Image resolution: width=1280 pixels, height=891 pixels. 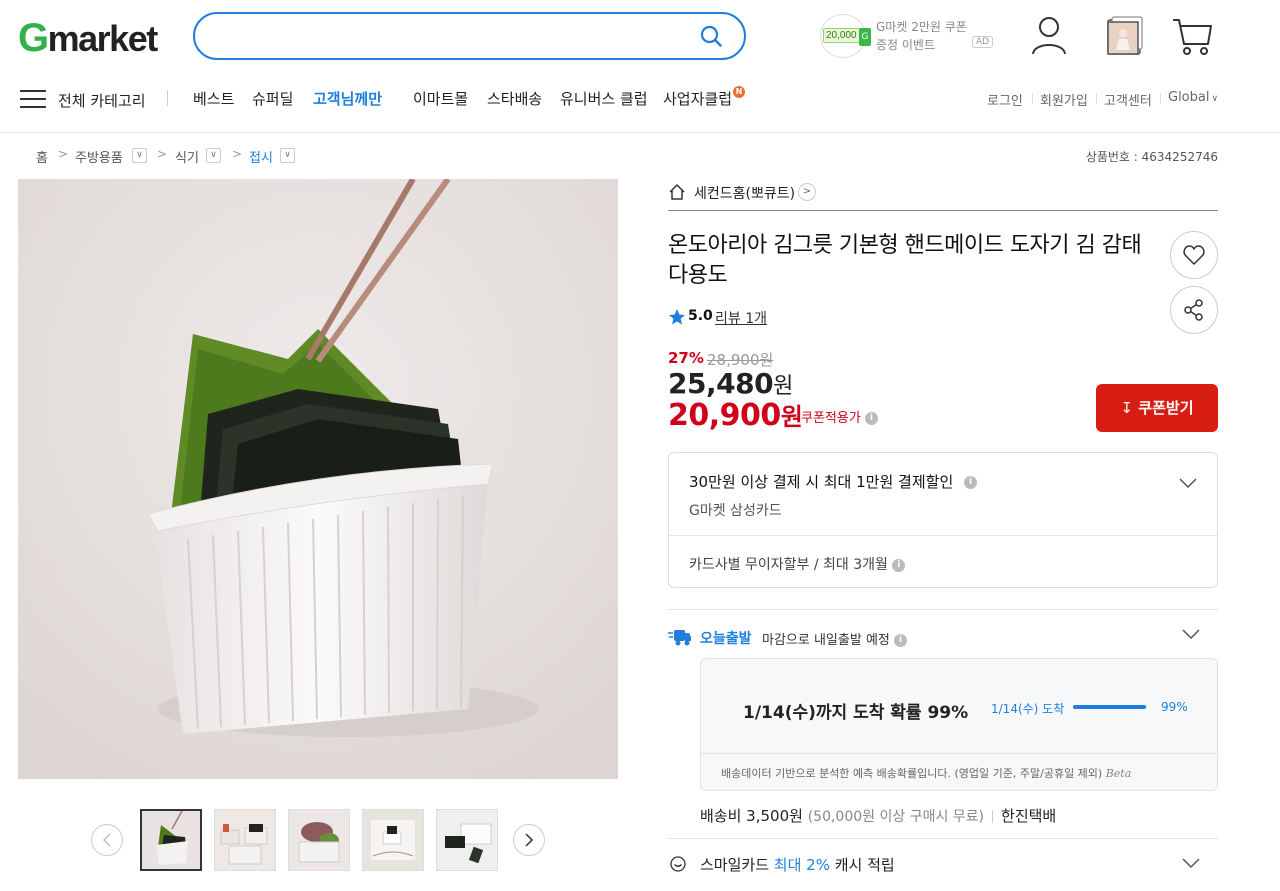 I want to click on shop-name: 세컨드홈(뽀큐트), so click(x=745, y=194).